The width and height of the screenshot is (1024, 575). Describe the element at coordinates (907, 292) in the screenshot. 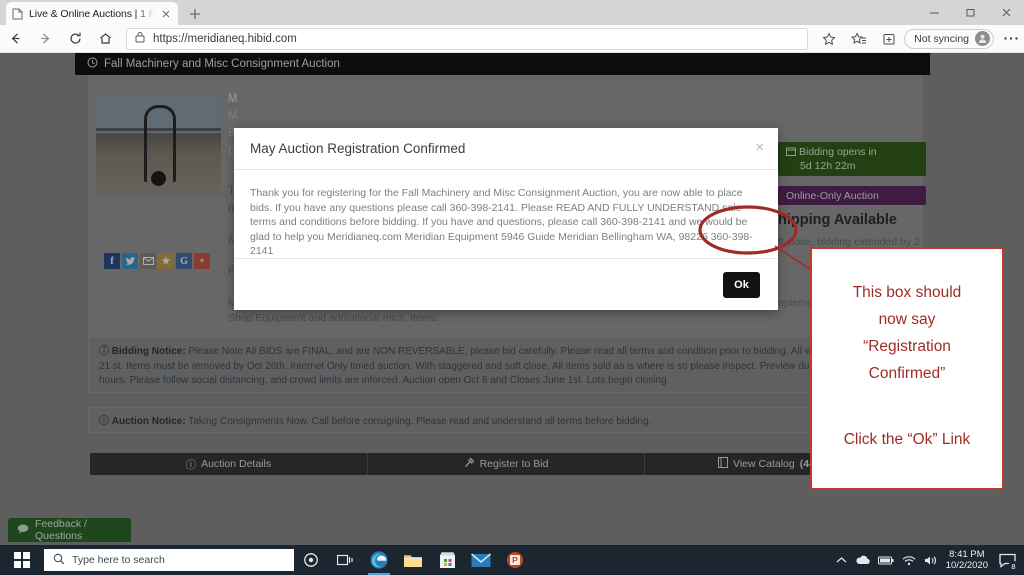

I see `annotation-line-1: This box should` at that location.